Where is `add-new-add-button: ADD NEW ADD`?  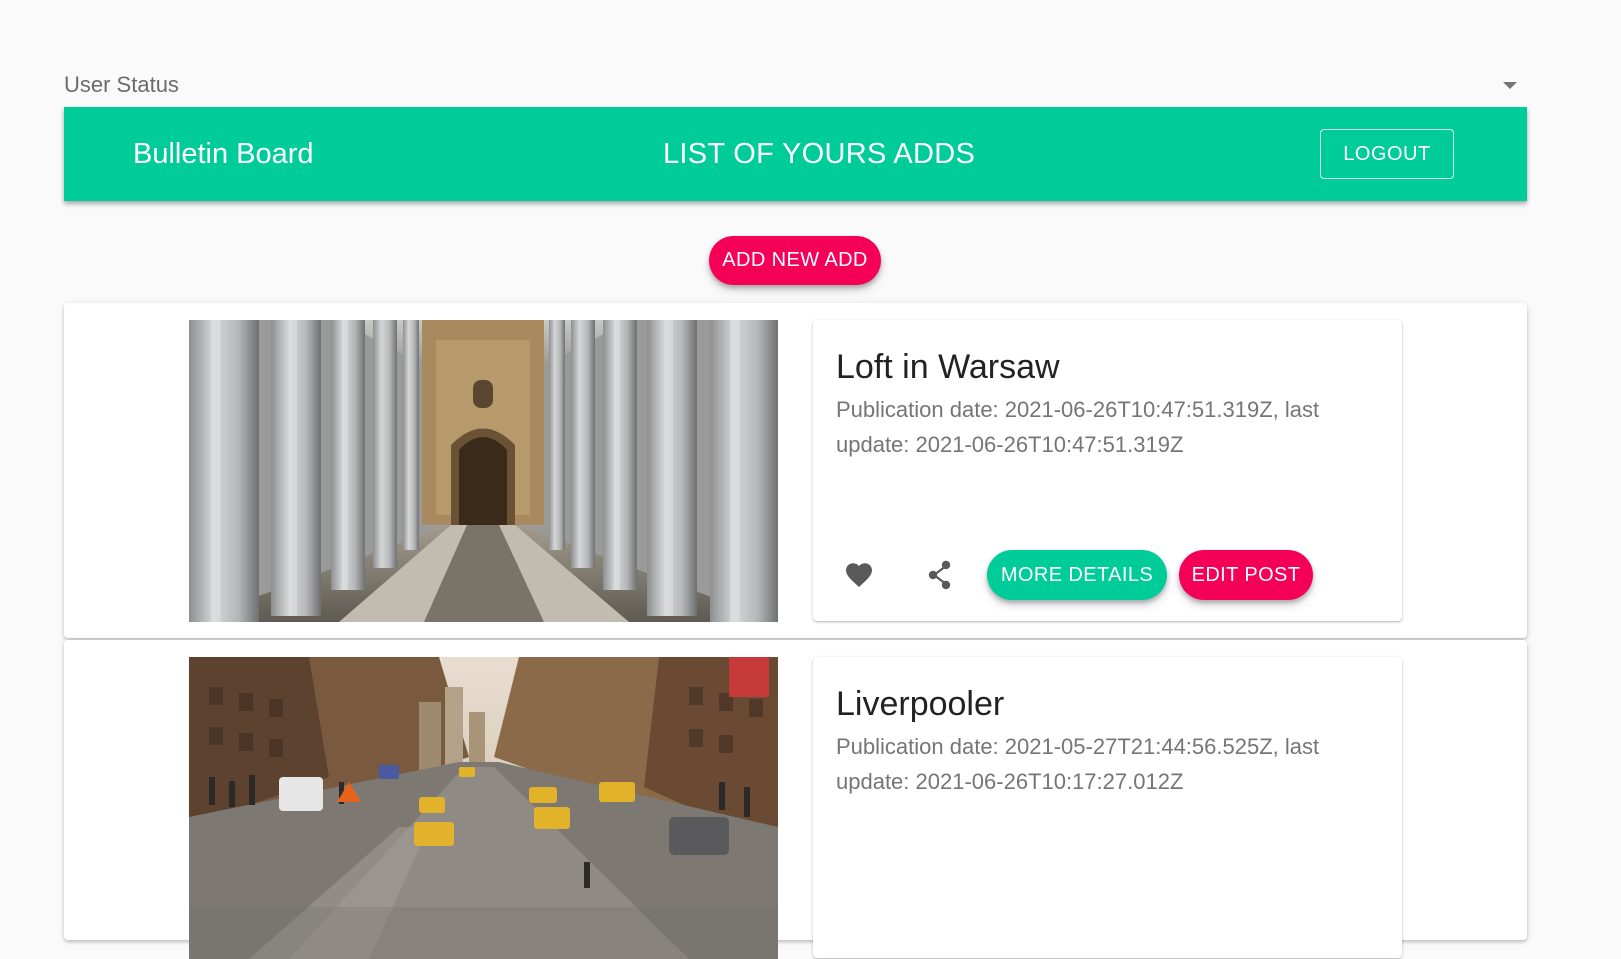 add-new-add-button: ADD NEW ADD is located at coordinates (795, 260).